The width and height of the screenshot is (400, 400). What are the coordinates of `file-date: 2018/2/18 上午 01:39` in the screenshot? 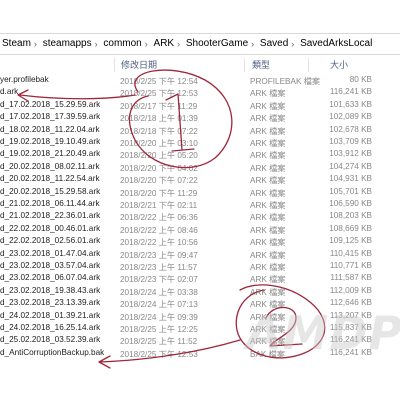 It's located at (159, 119).